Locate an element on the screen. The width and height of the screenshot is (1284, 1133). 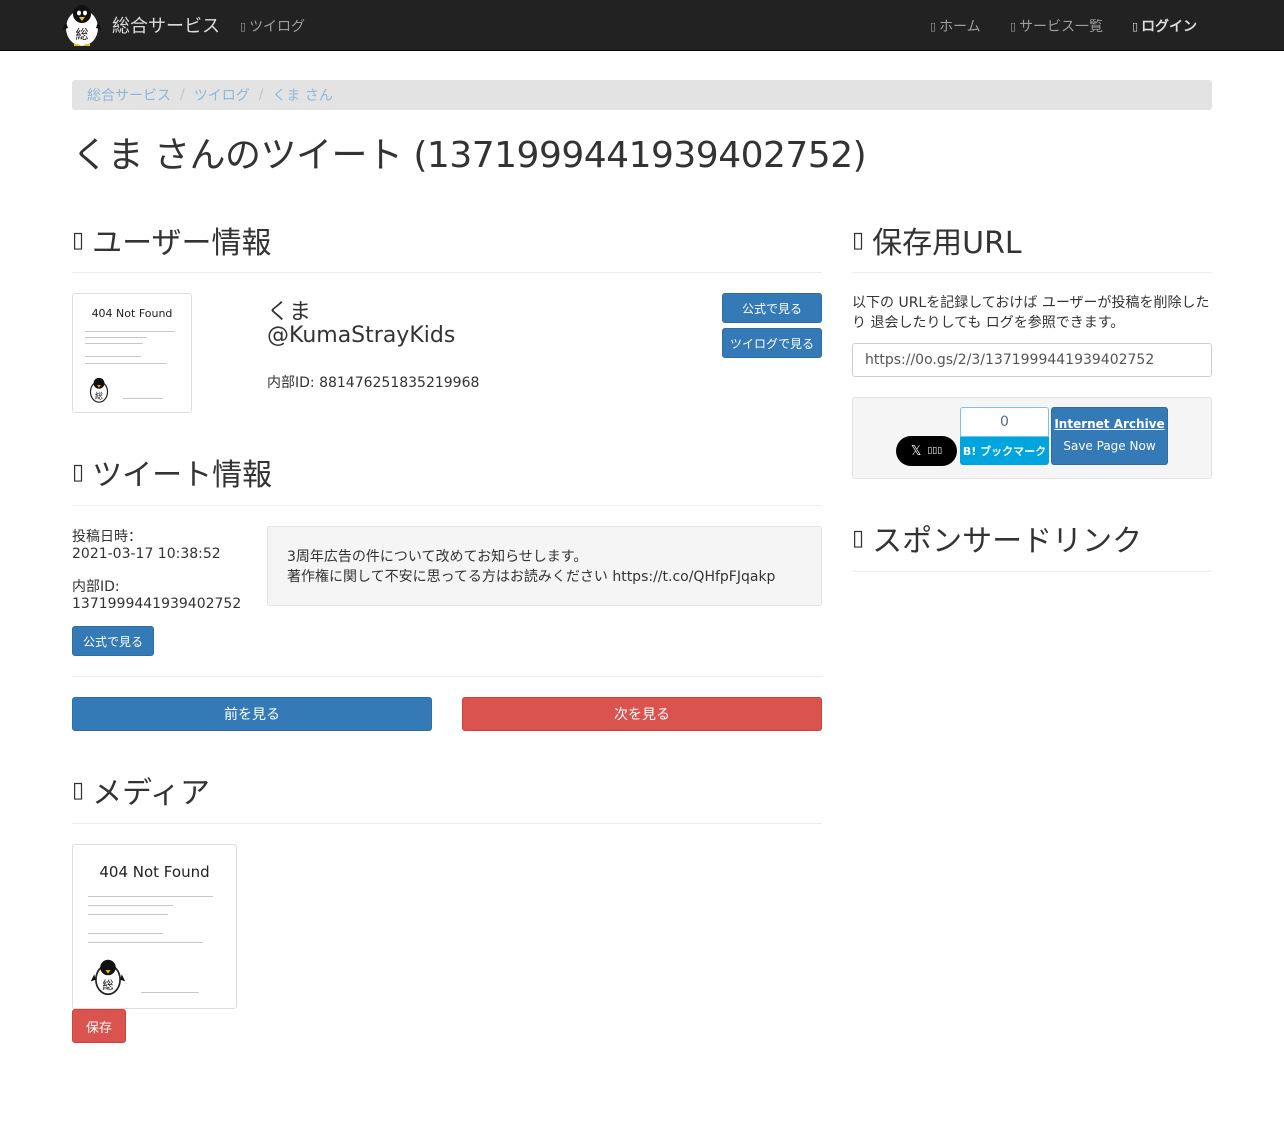
nav-login: ▯ ログイン is located at coordinates (1164, 26).